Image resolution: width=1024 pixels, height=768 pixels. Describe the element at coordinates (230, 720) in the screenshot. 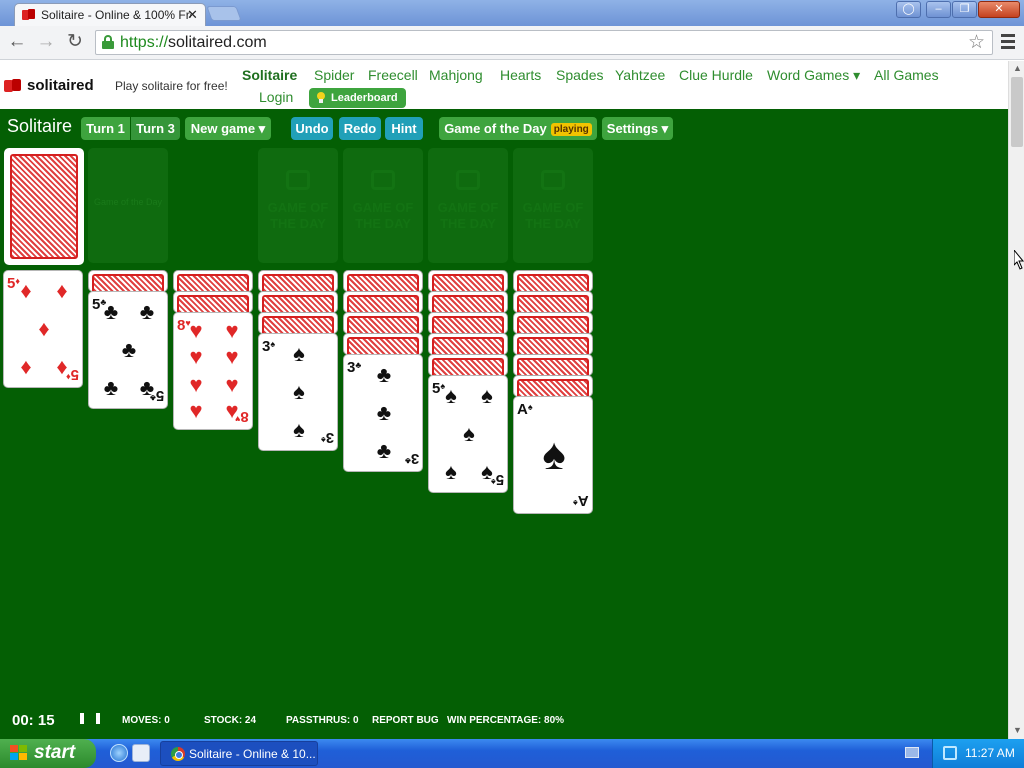

I see `stock-counter: STOCK: 24` at that location.